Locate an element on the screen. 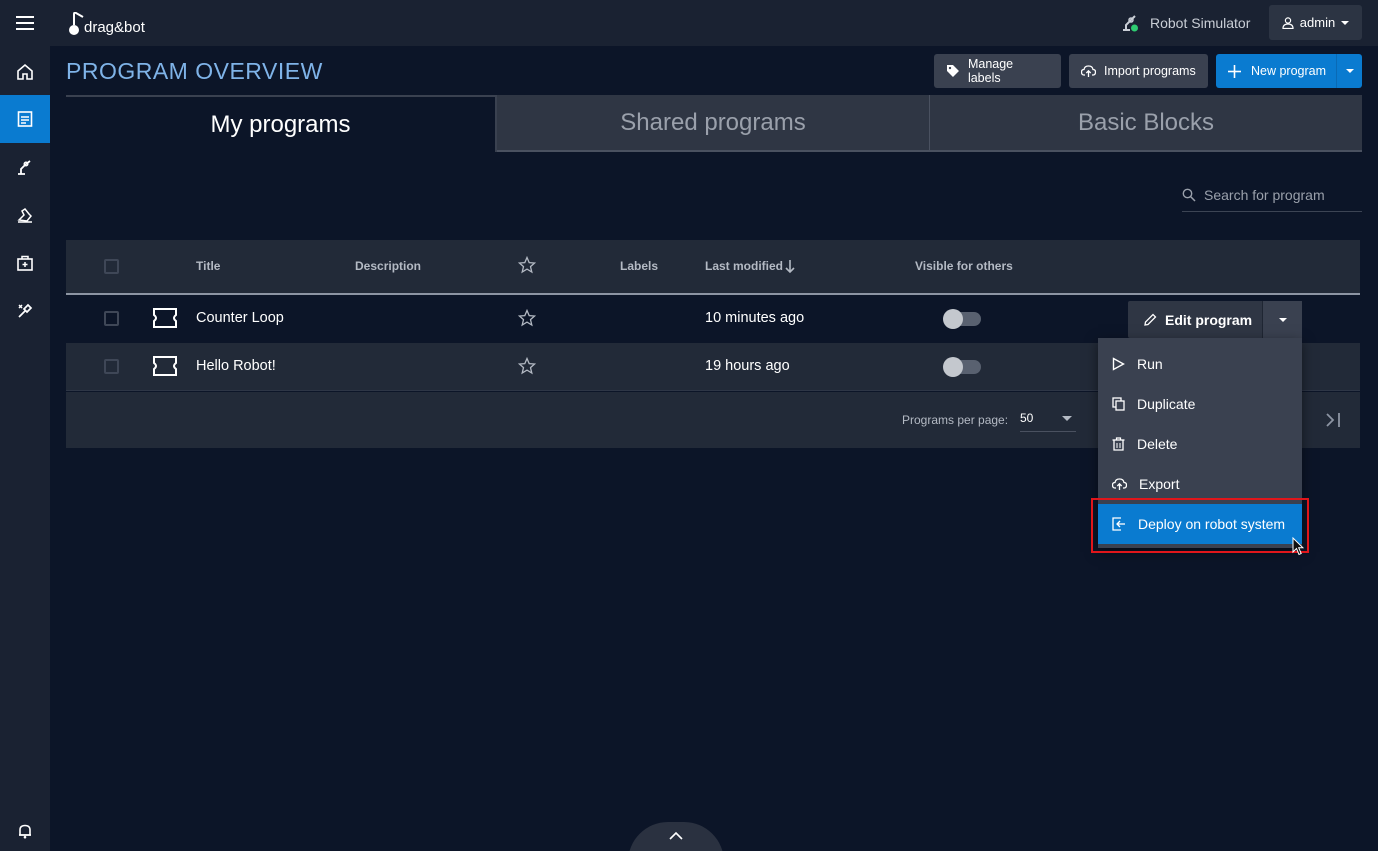 This screenshot has height=851, width=1378. logo-text: drag&bot is located at coordinates (114, 27).